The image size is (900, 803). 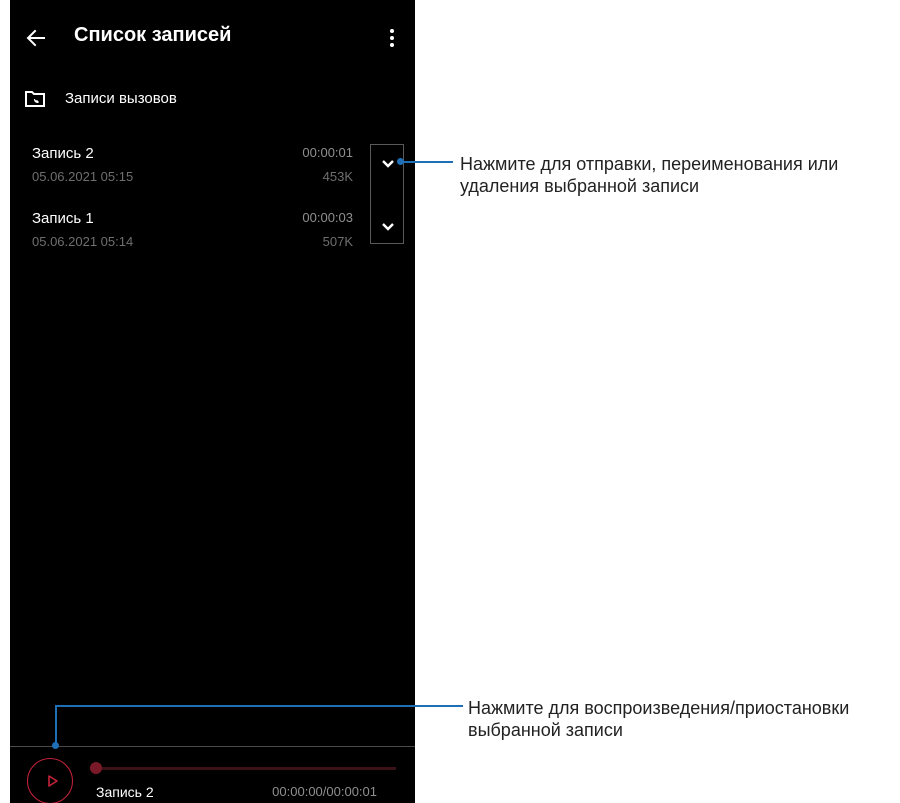 I want to click on callout-line-2: выбранной записи, so click(x=545, y=730).